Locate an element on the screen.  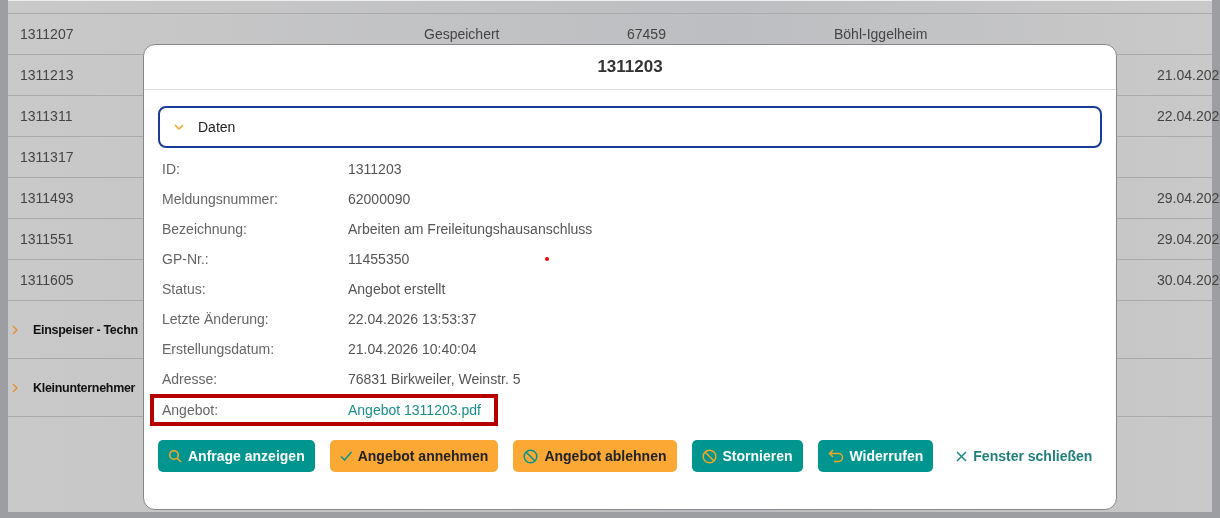
field-label: Erstellungsdatum: is located at coordinates (219, 349).